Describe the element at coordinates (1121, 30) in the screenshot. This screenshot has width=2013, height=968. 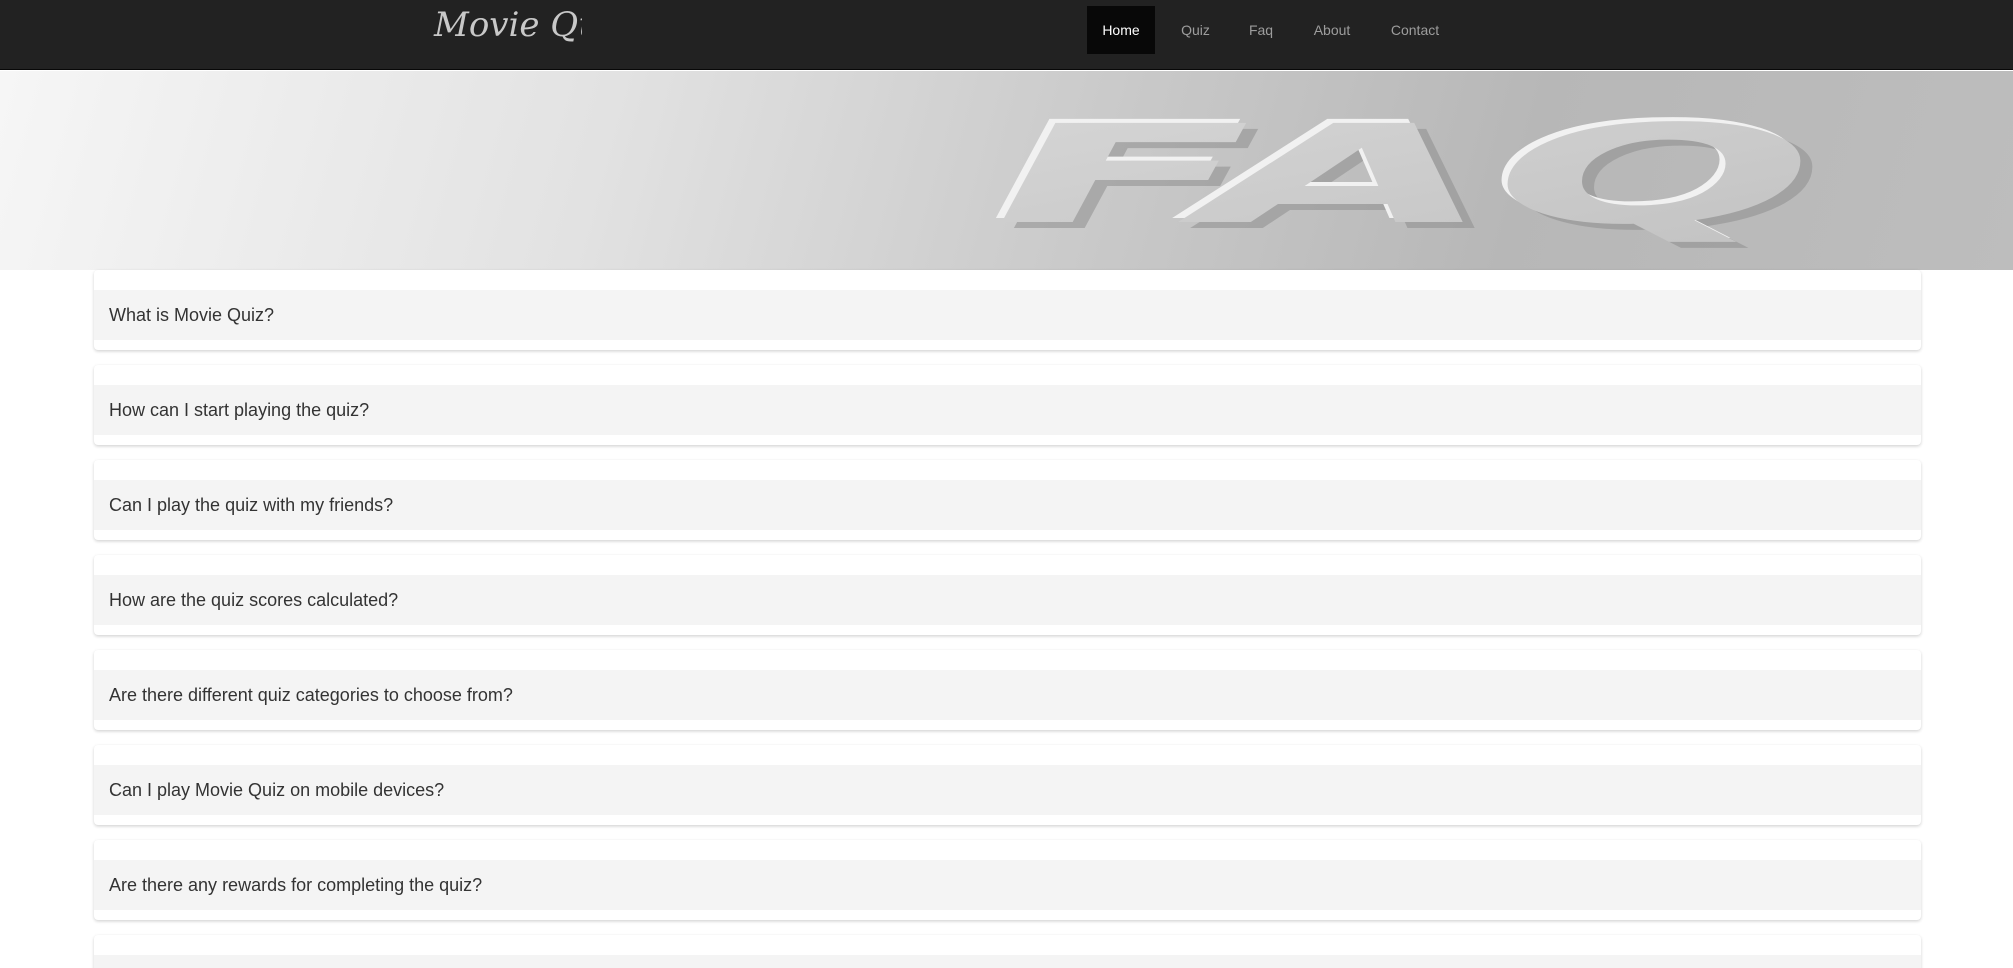
I see `nav-home: Home` at that location.